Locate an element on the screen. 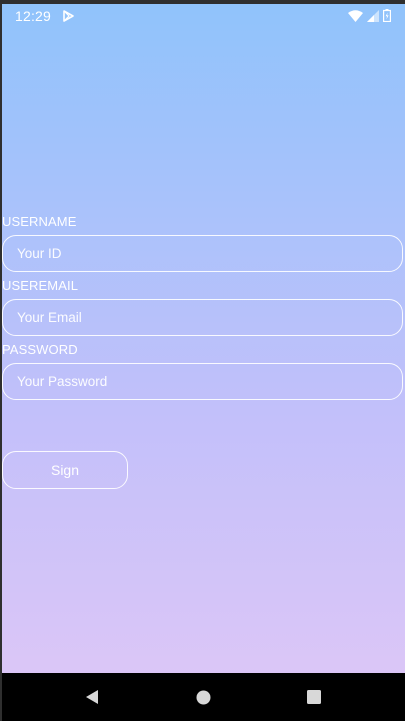 This screenshot has width=405, height=721. status-icons is located at coordinates (369, 15).